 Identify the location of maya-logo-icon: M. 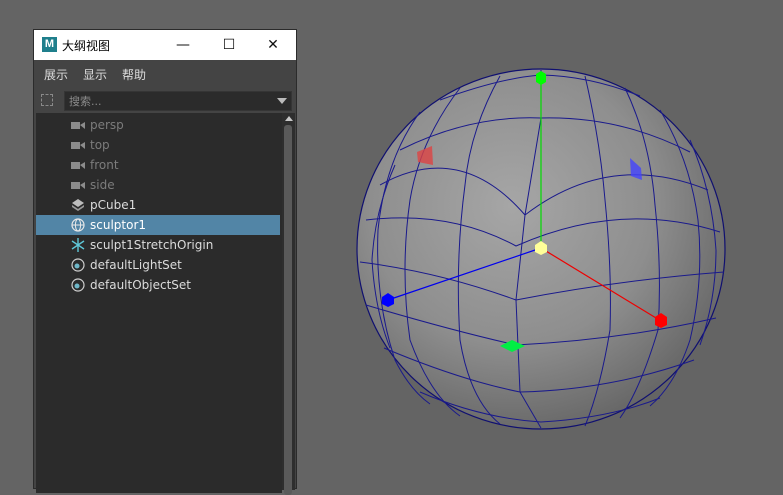
(49, 44).